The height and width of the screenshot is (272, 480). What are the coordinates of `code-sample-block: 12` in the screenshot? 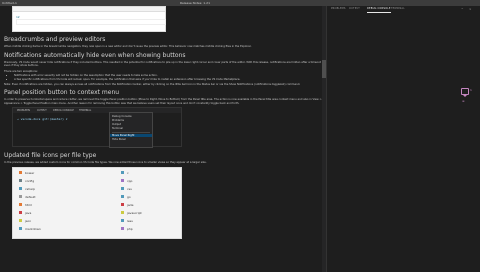 It's located at (163, 19).